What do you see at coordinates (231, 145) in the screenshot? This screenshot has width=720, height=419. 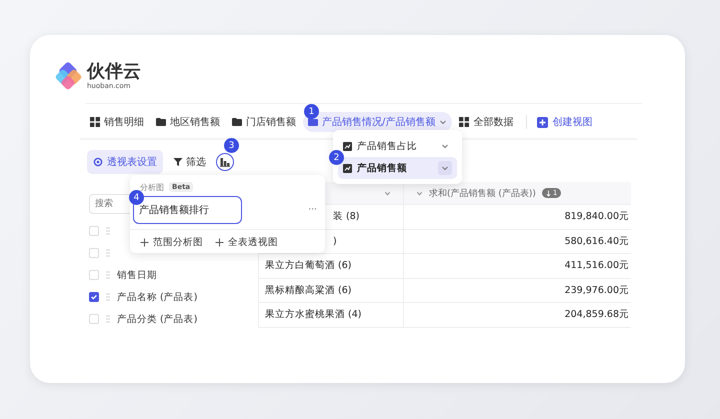 I see `step-number: 3` at bounding box center [231, 145].